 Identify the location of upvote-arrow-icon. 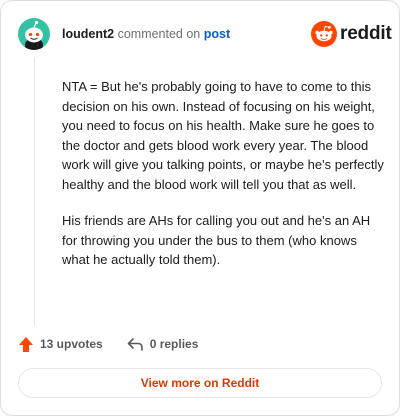
(26, 344).